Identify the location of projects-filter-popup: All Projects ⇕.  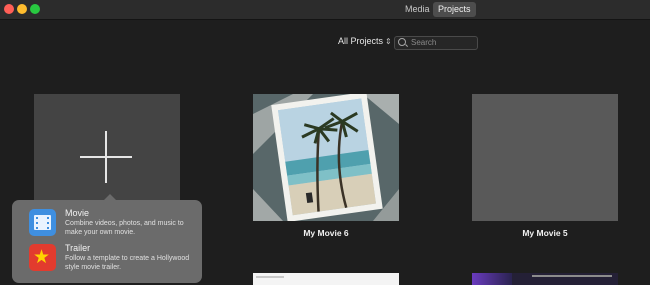
(365, 41).